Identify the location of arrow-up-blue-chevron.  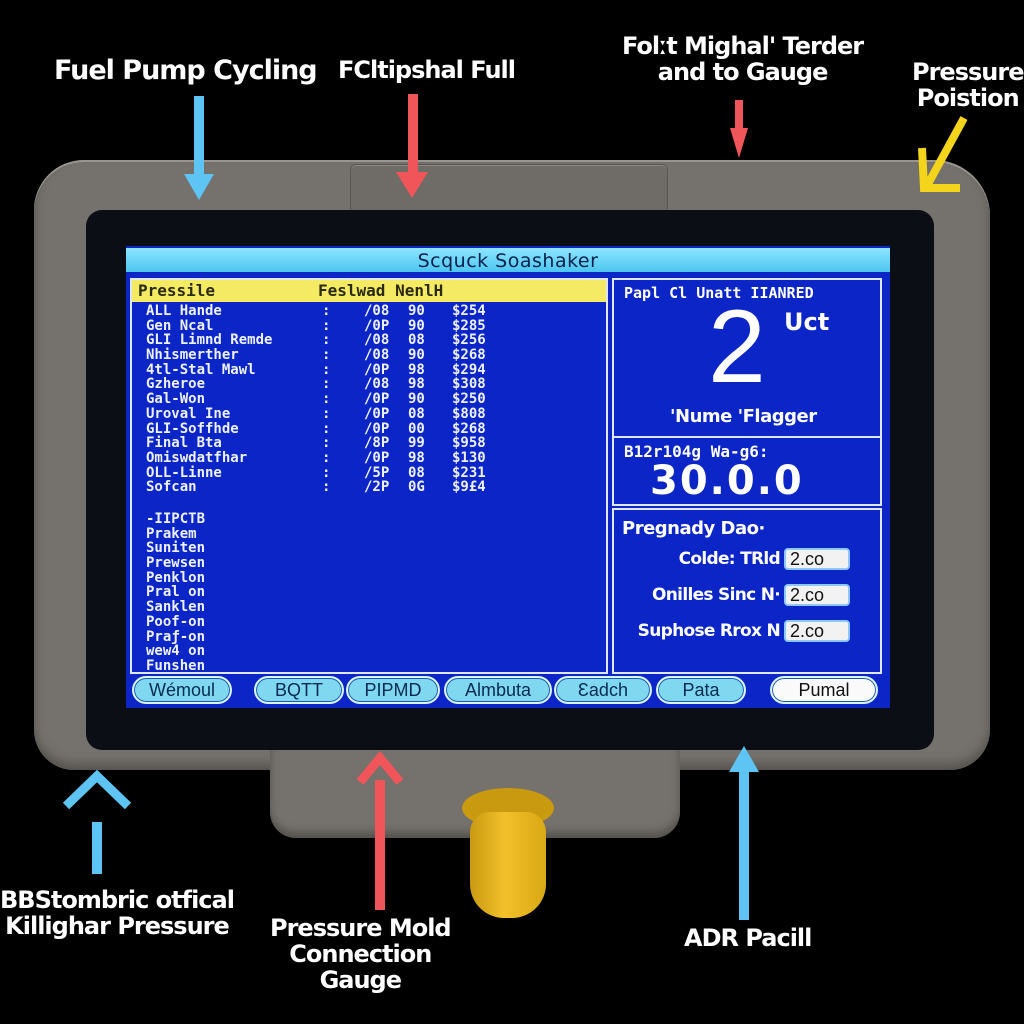
(97, 821).